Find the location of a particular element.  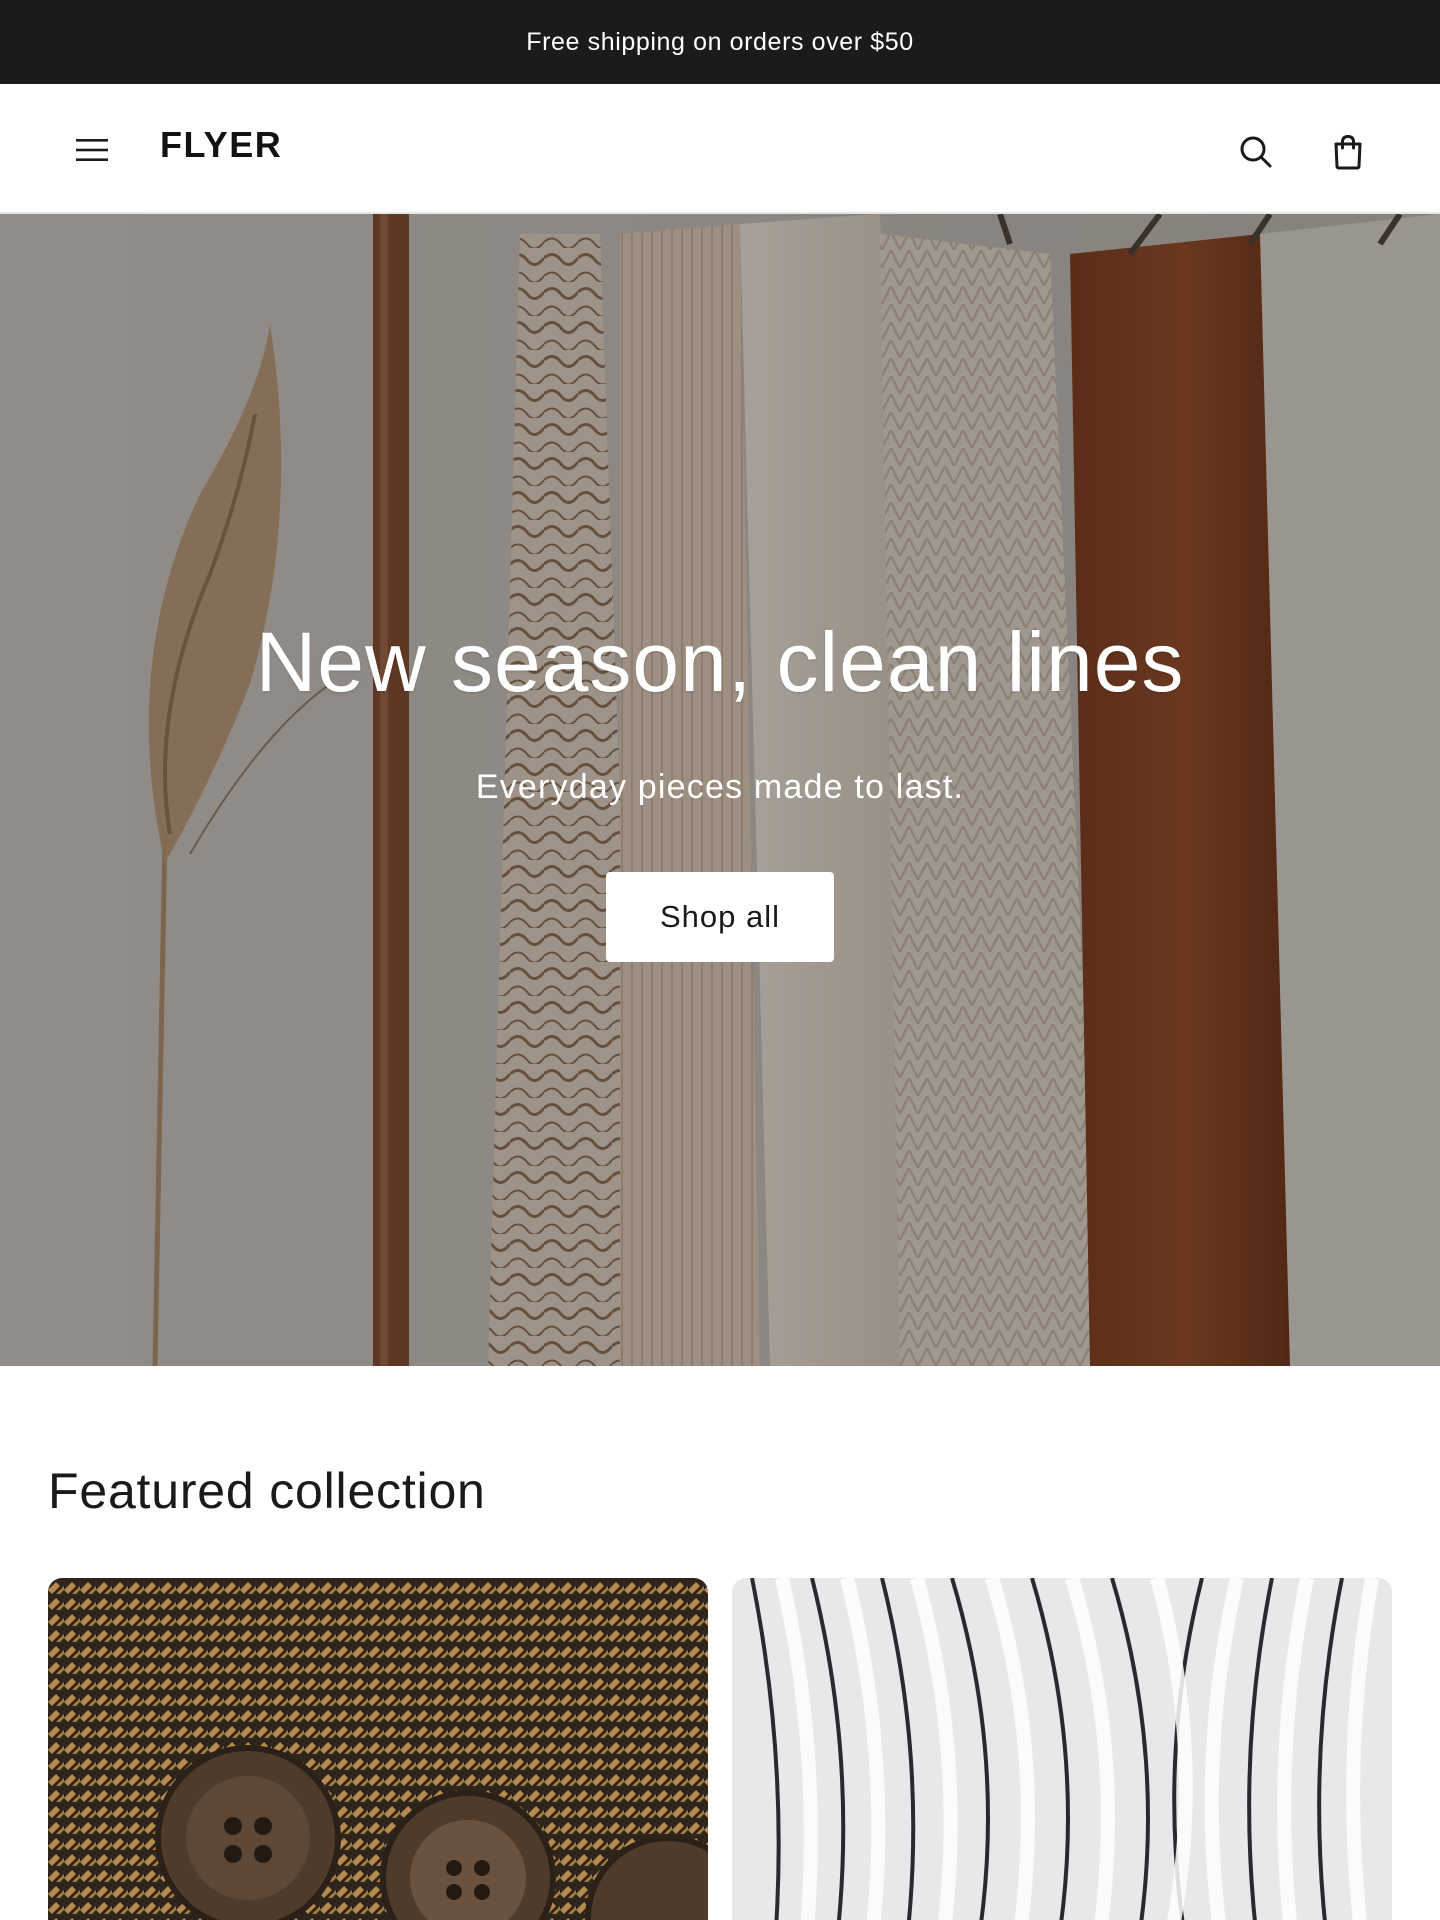

shop-all-button: Shop all is located at coordinates (720, 917).